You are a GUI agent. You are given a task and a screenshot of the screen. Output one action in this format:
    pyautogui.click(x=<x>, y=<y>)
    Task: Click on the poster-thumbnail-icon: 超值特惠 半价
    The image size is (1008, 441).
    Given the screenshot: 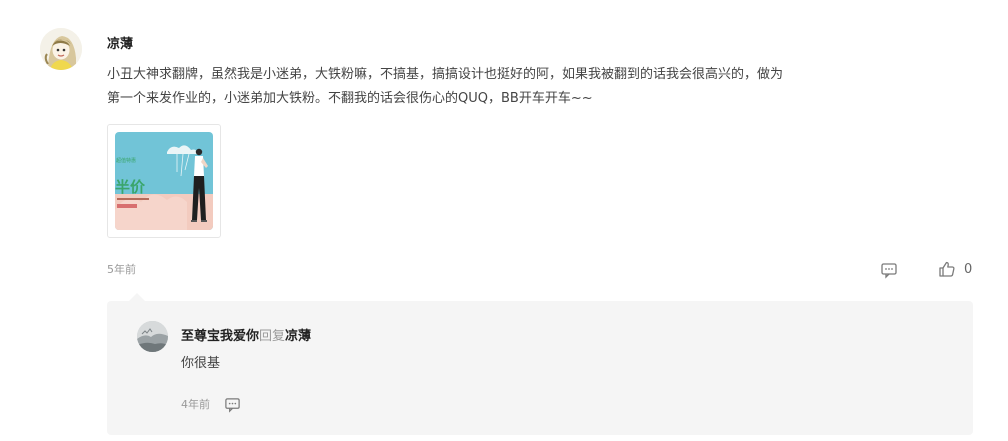 What is the action you would take?
    pyautogui.click(x=164, y=181)
    